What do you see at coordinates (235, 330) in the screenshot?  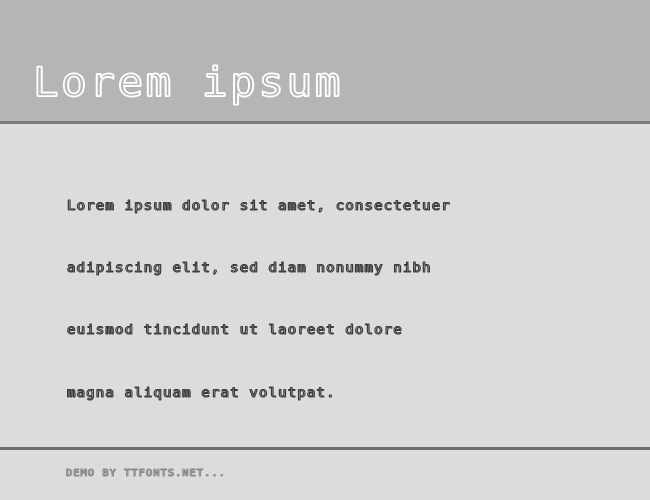 I see `sample-line: euismod tincidunt ut laoreet dolore` at bounding box center [235, 330].